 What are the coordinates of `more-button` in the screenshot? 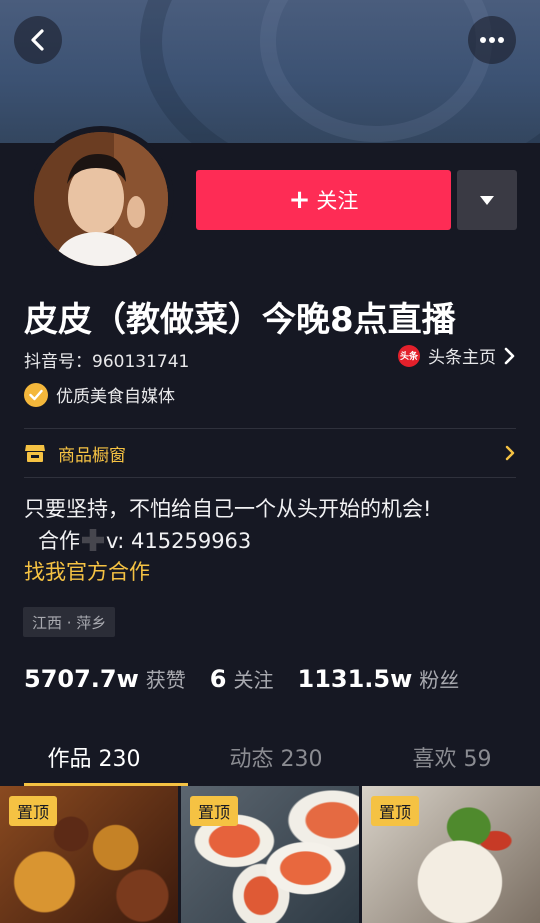 It's located at (492, 40).